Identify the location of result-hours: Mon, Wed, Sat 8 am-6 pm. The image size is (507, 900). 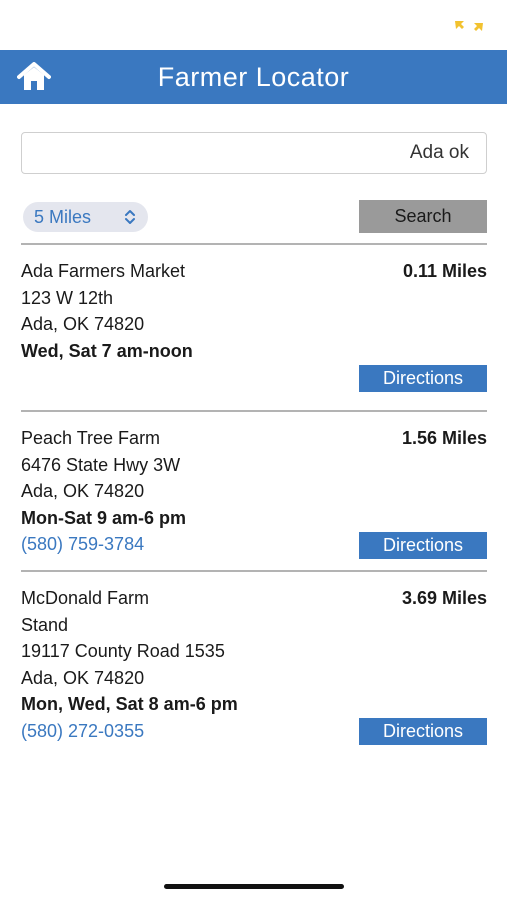
(129, 704).